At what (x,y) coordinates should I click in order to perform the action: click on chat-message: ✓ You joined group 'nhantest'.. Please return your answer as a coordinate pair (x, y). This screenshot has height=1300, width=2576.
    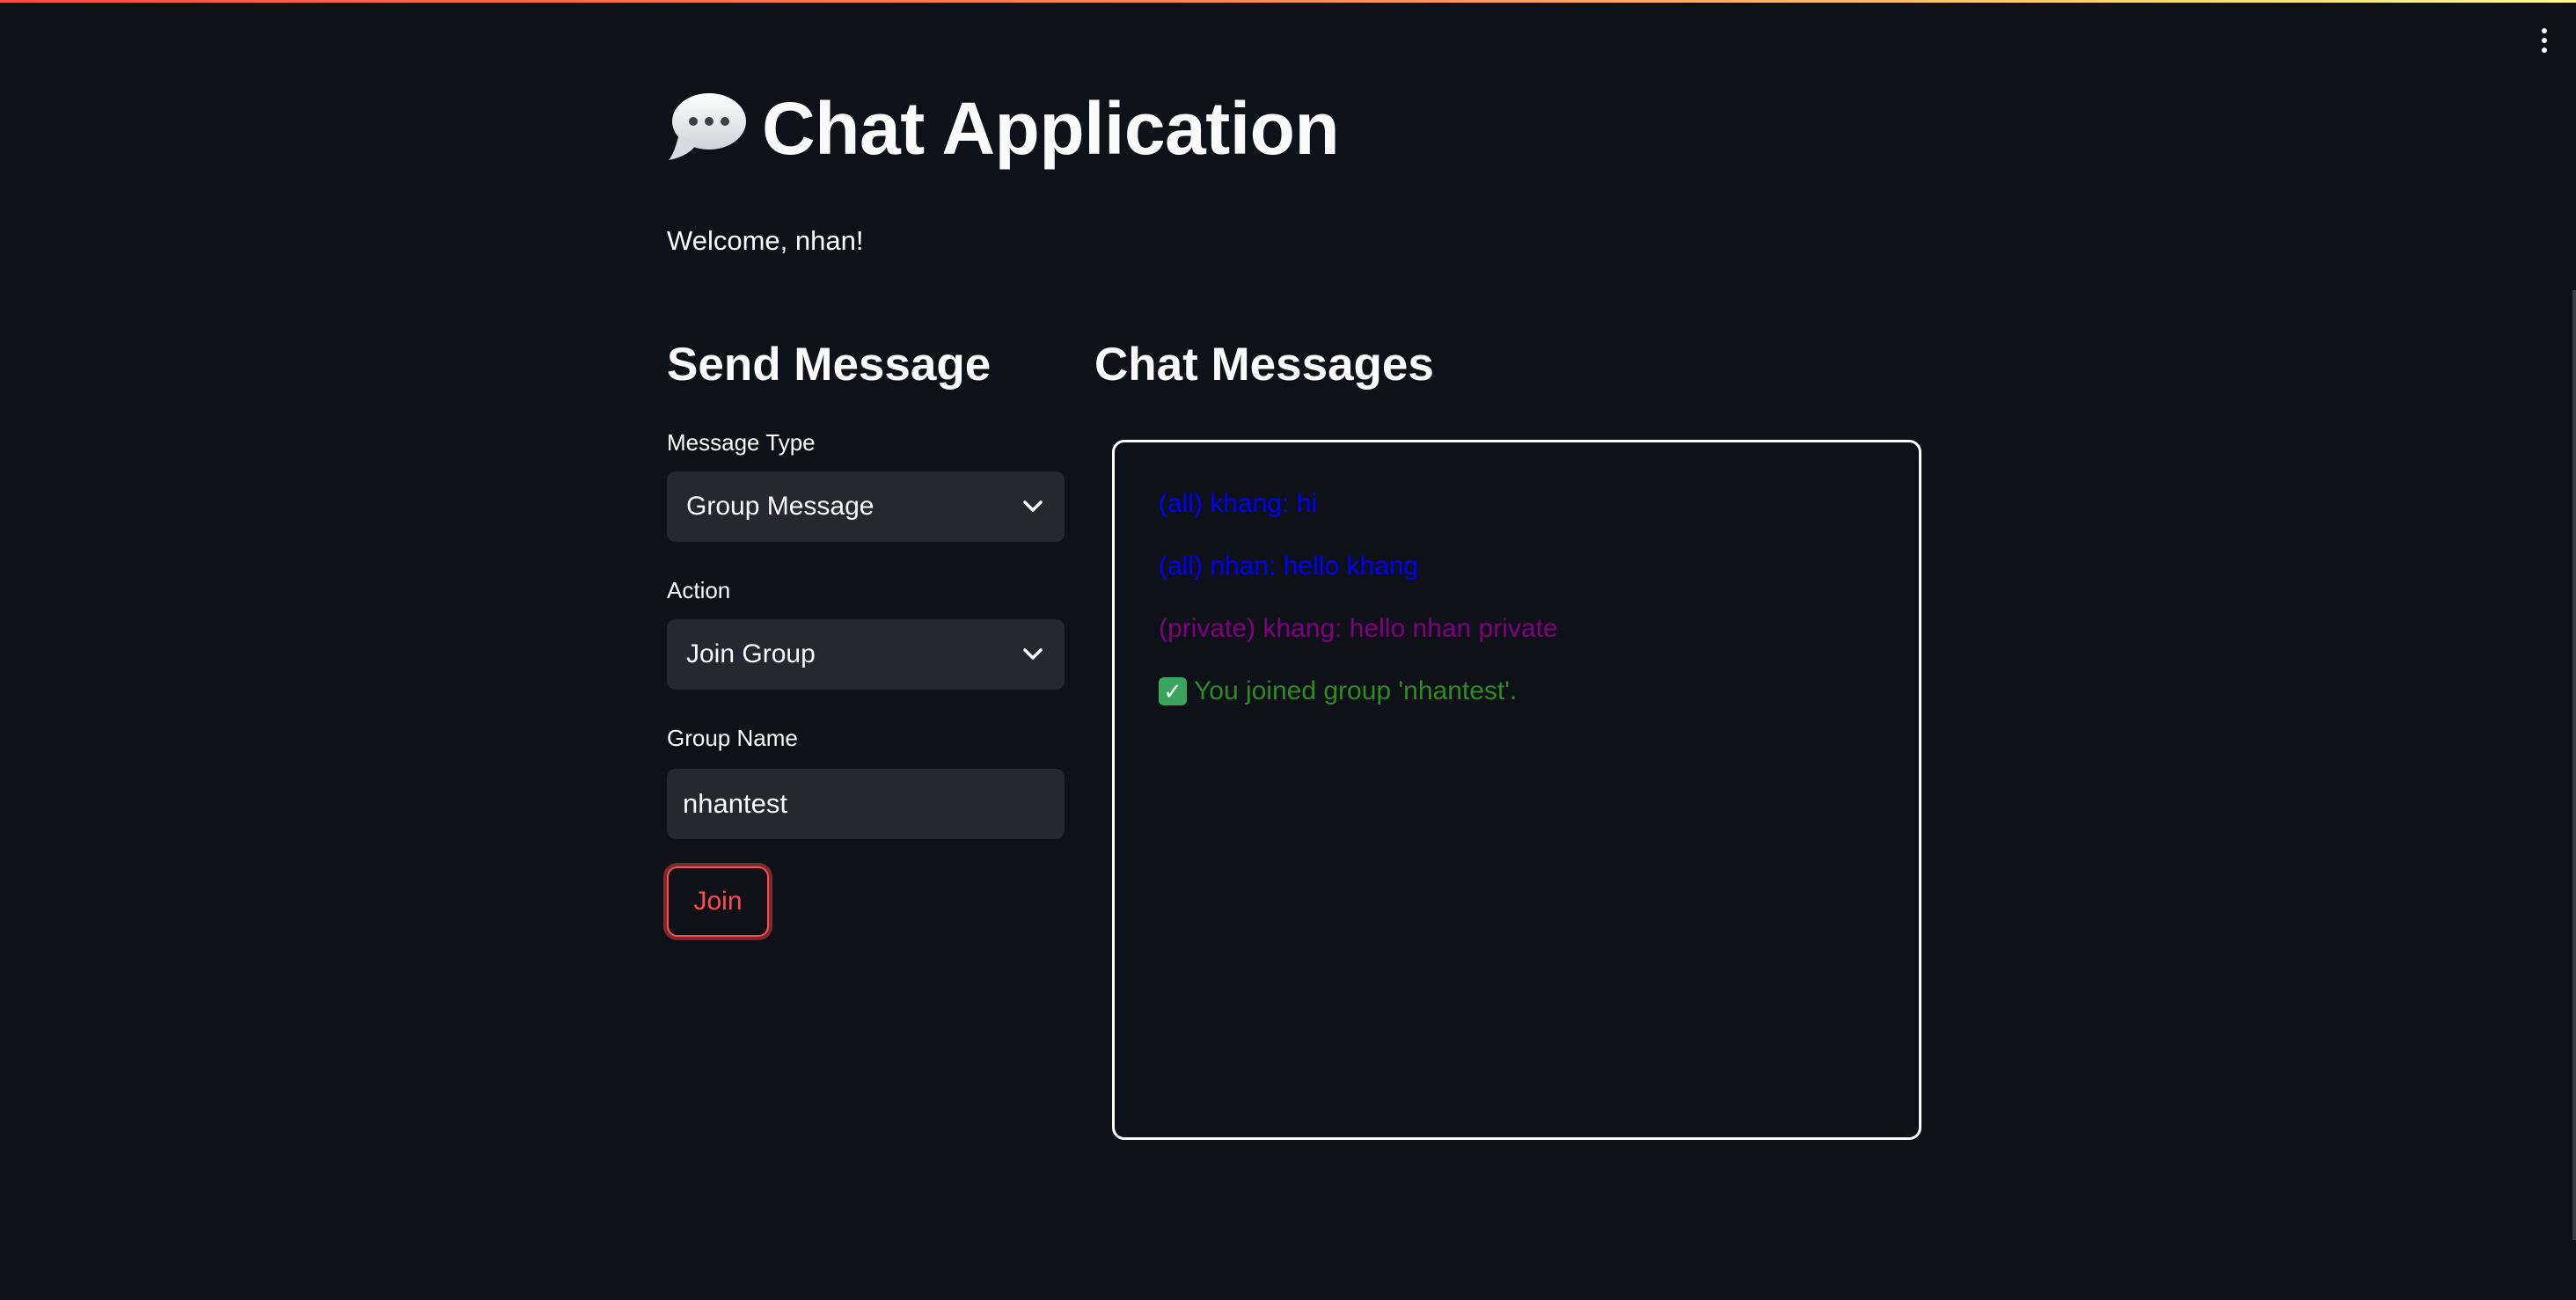
    Looking at the image, I should click on (1517, 692).